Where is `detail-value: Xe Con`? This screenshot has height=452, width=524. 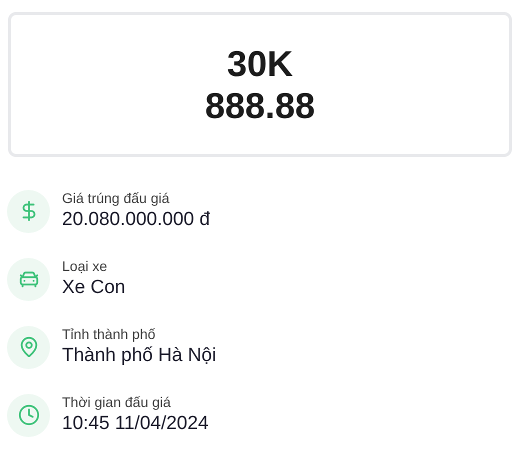 detail-value: Xe Con is located at coordinates (94, 288).